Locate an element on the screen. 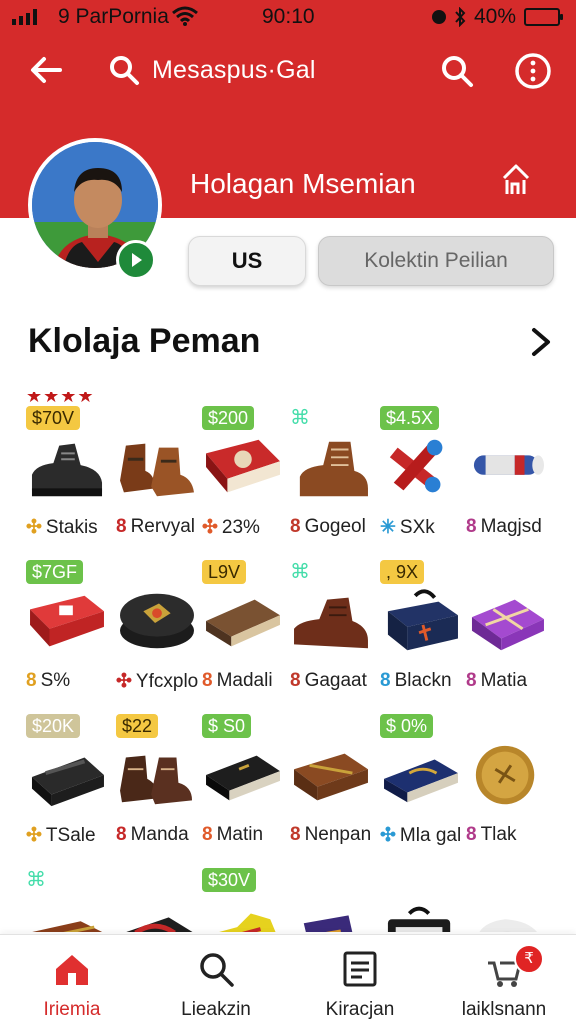 This screenshot has width=576, height=1024. item-label: 8 Matia is located at coordinates (496, 681).